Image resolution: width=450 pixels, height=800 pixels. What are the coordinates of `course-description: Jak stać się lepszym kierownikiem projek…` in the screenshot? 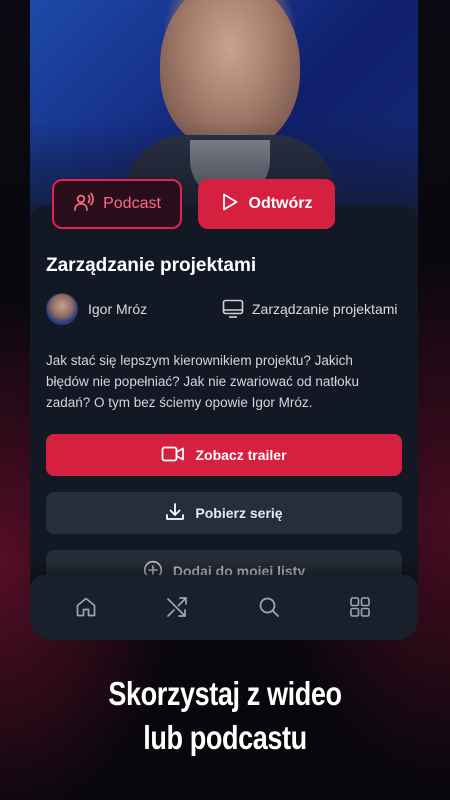 It's located at (202, 381).